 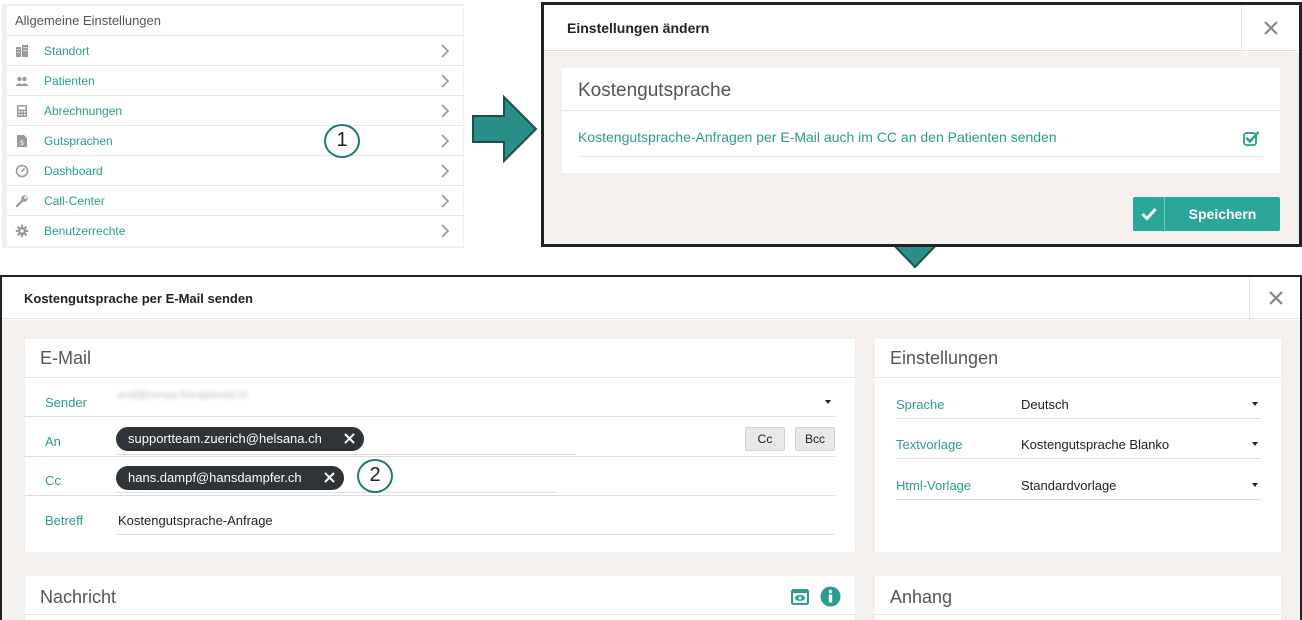 What do you see at coordinates (73, 171) in the screenshot?
I see `sidebar-item-label: Dashboard` at bounding box center [73, 171].